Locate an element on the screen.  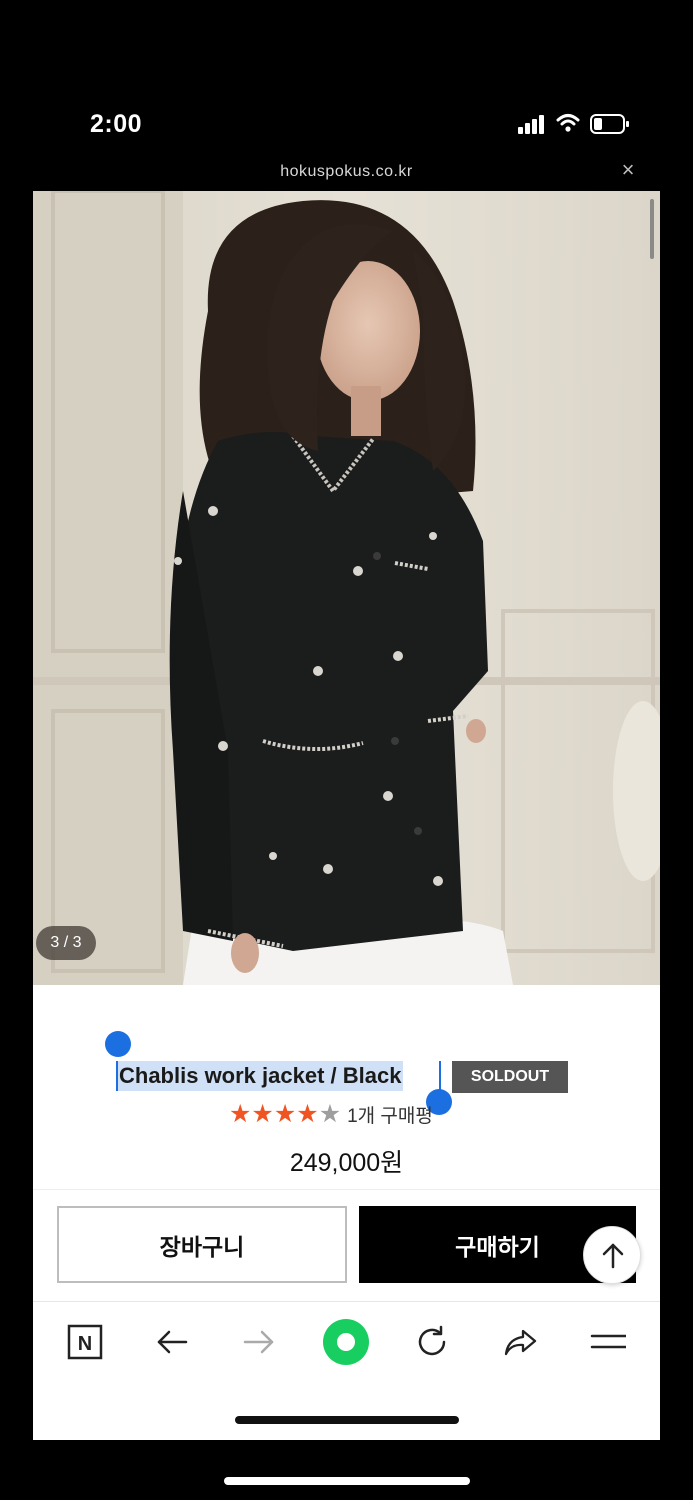
browser-url-bar: hokuspokus.co.kr × is located at coordinates (346, 173).